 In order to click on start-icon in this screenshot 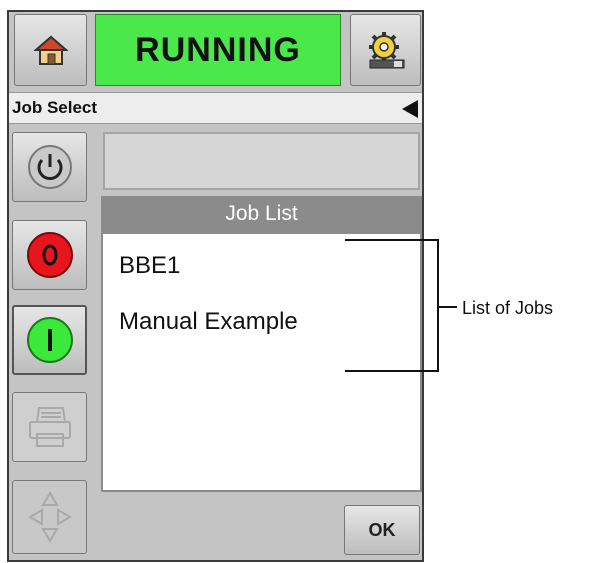, I will do `click(49, 340)`.